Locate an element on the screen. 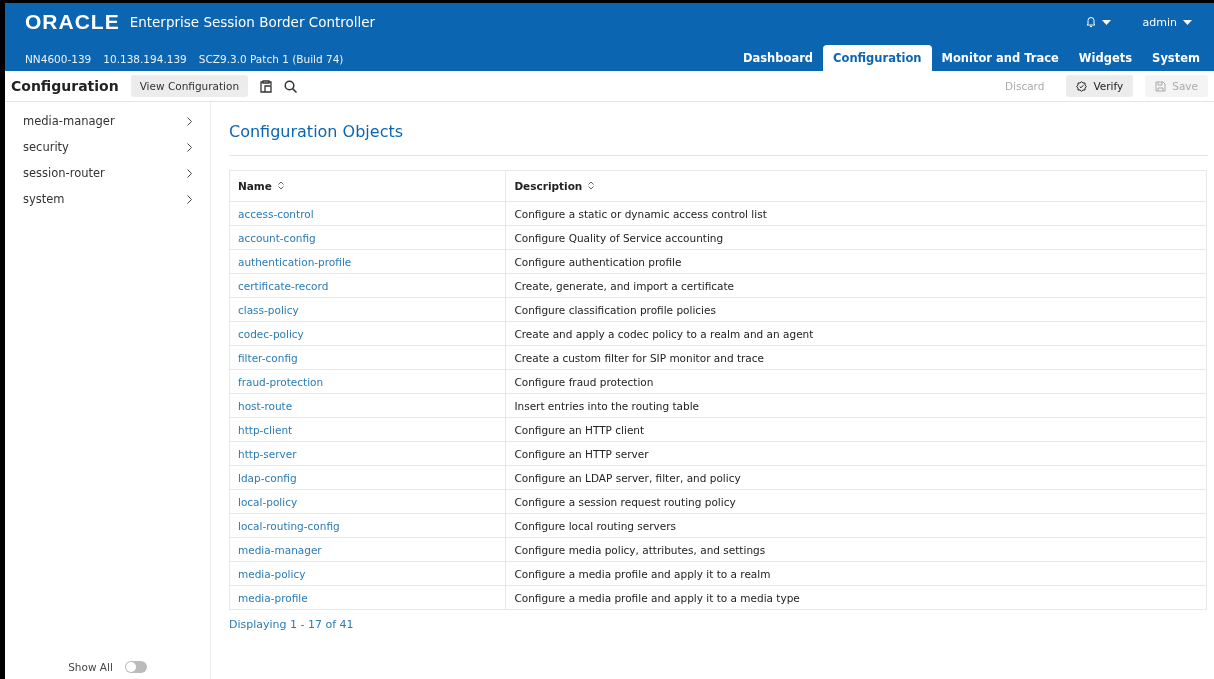 The width and height of the screenshot is (1214, 679). table-cell: Configure local routing servers is located at coordinates (856, 525).